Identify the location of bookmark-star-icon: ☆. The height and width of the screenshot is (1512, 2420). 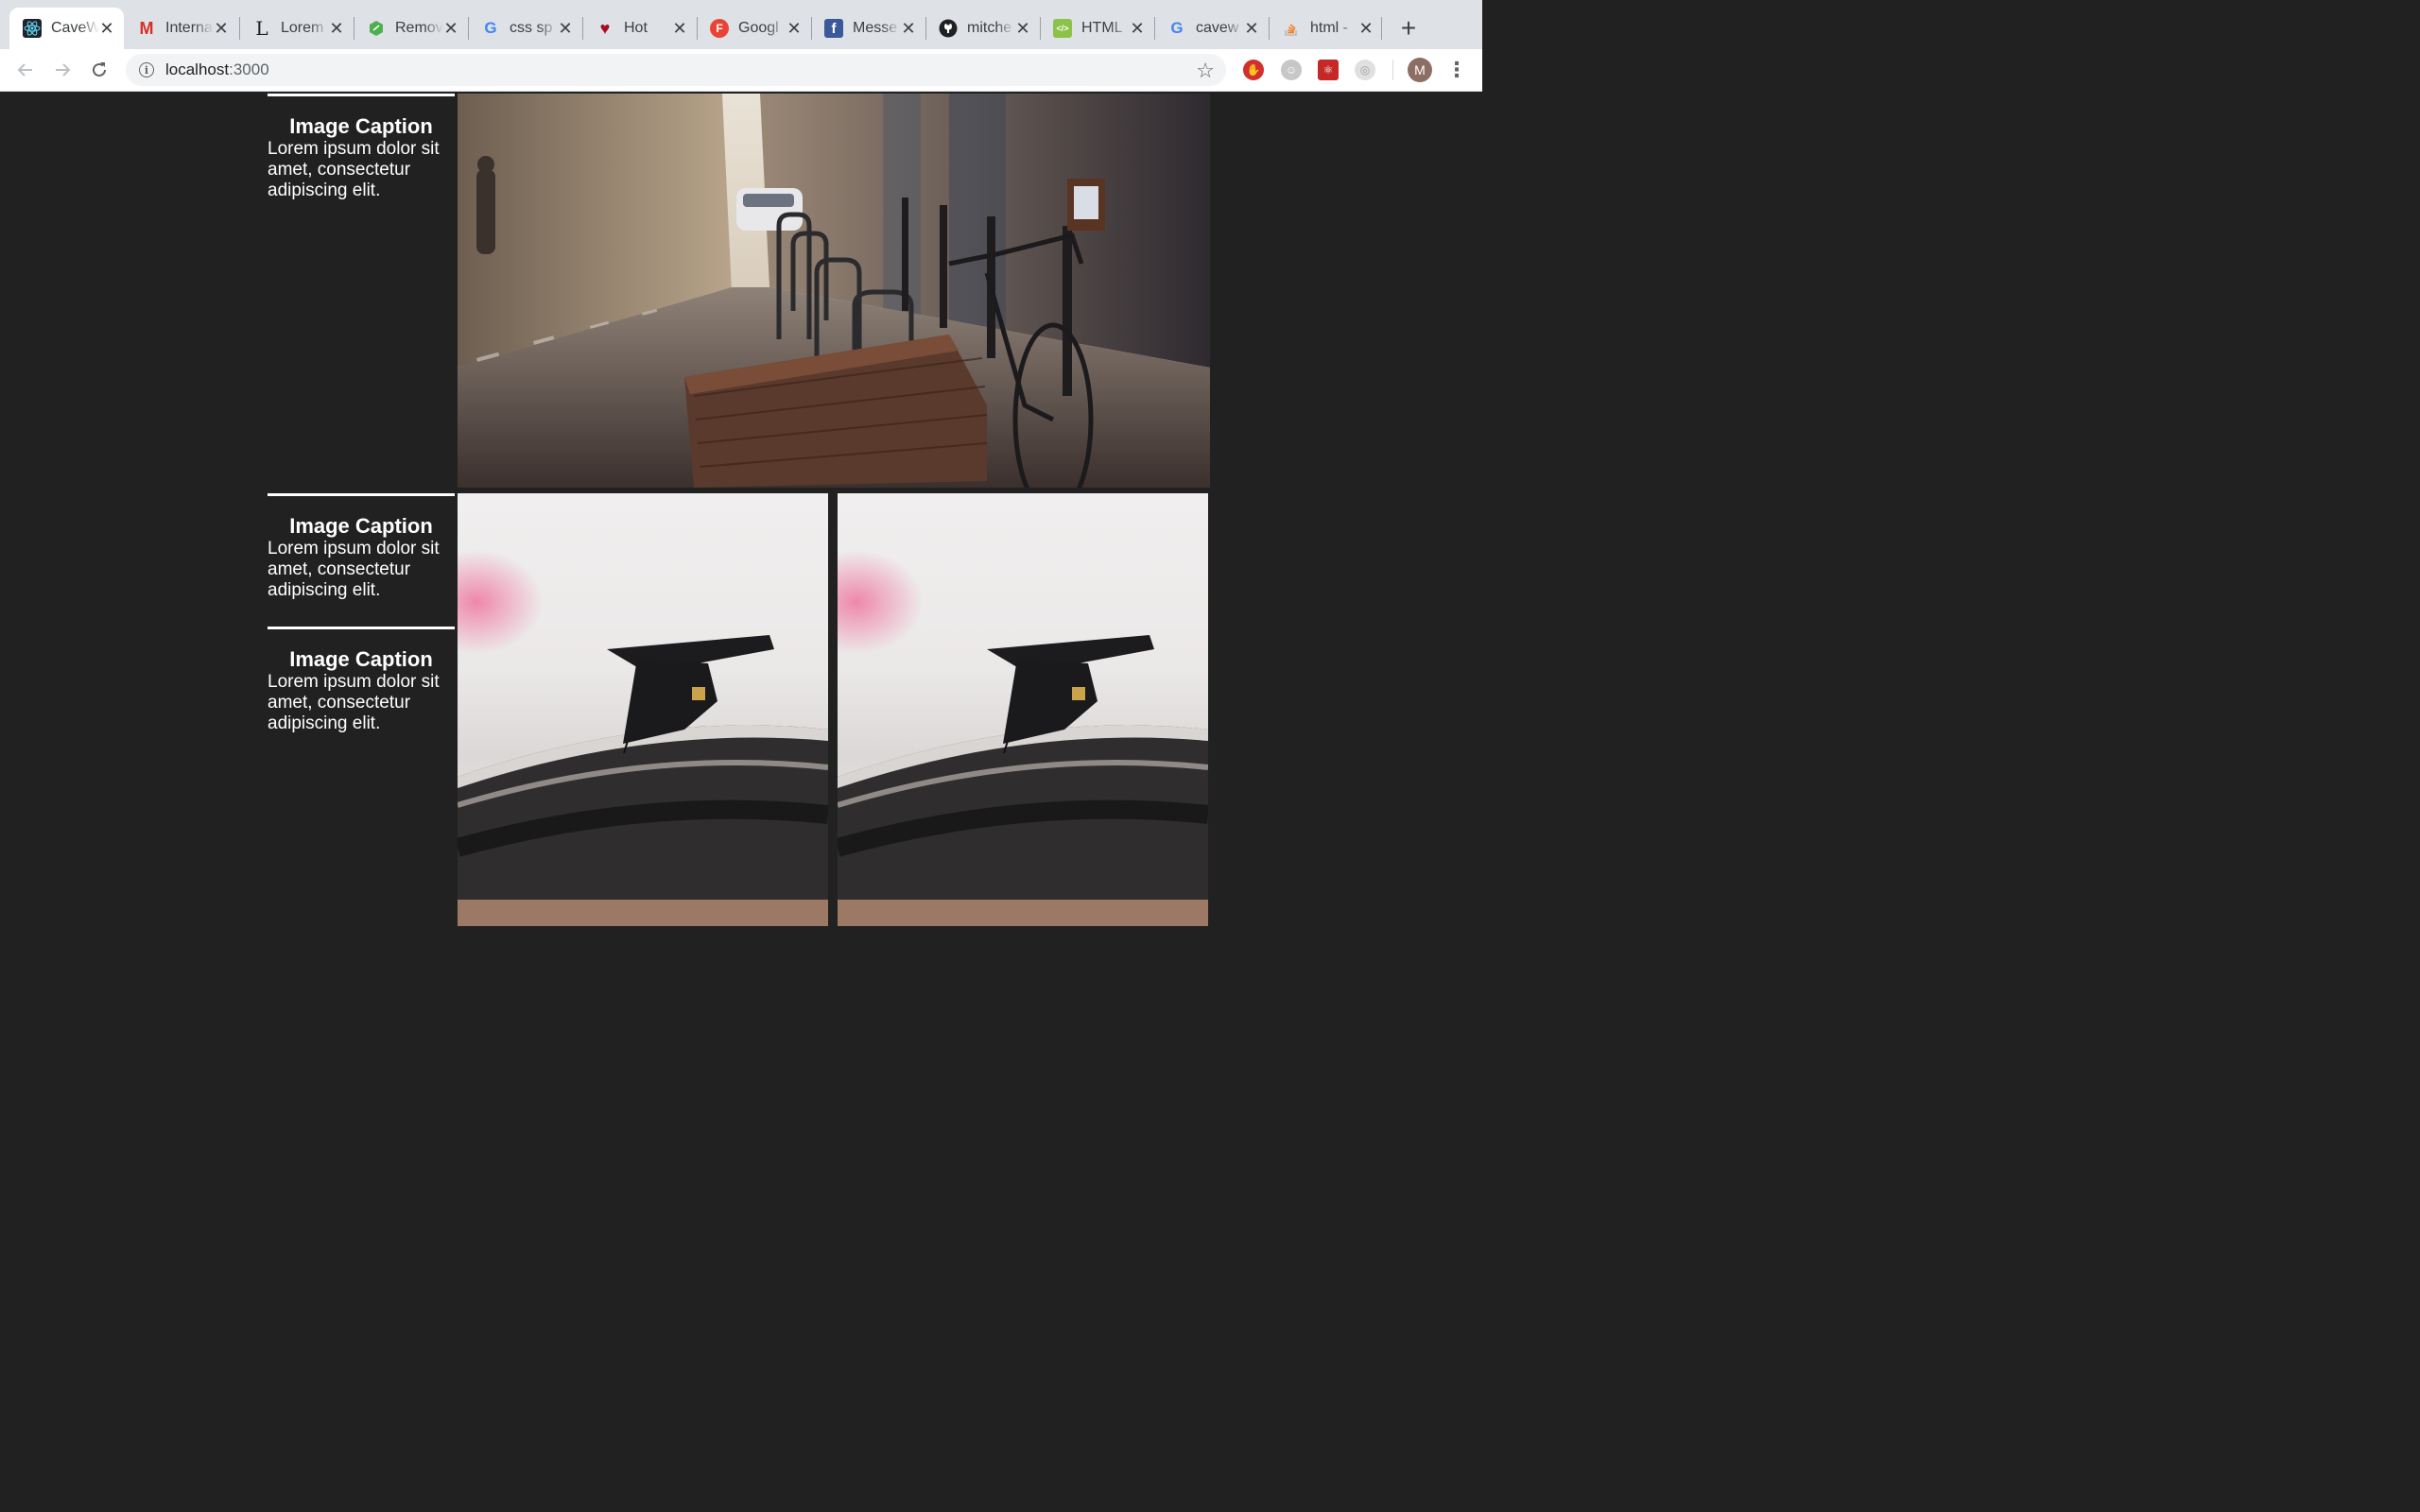
(1205, 71).